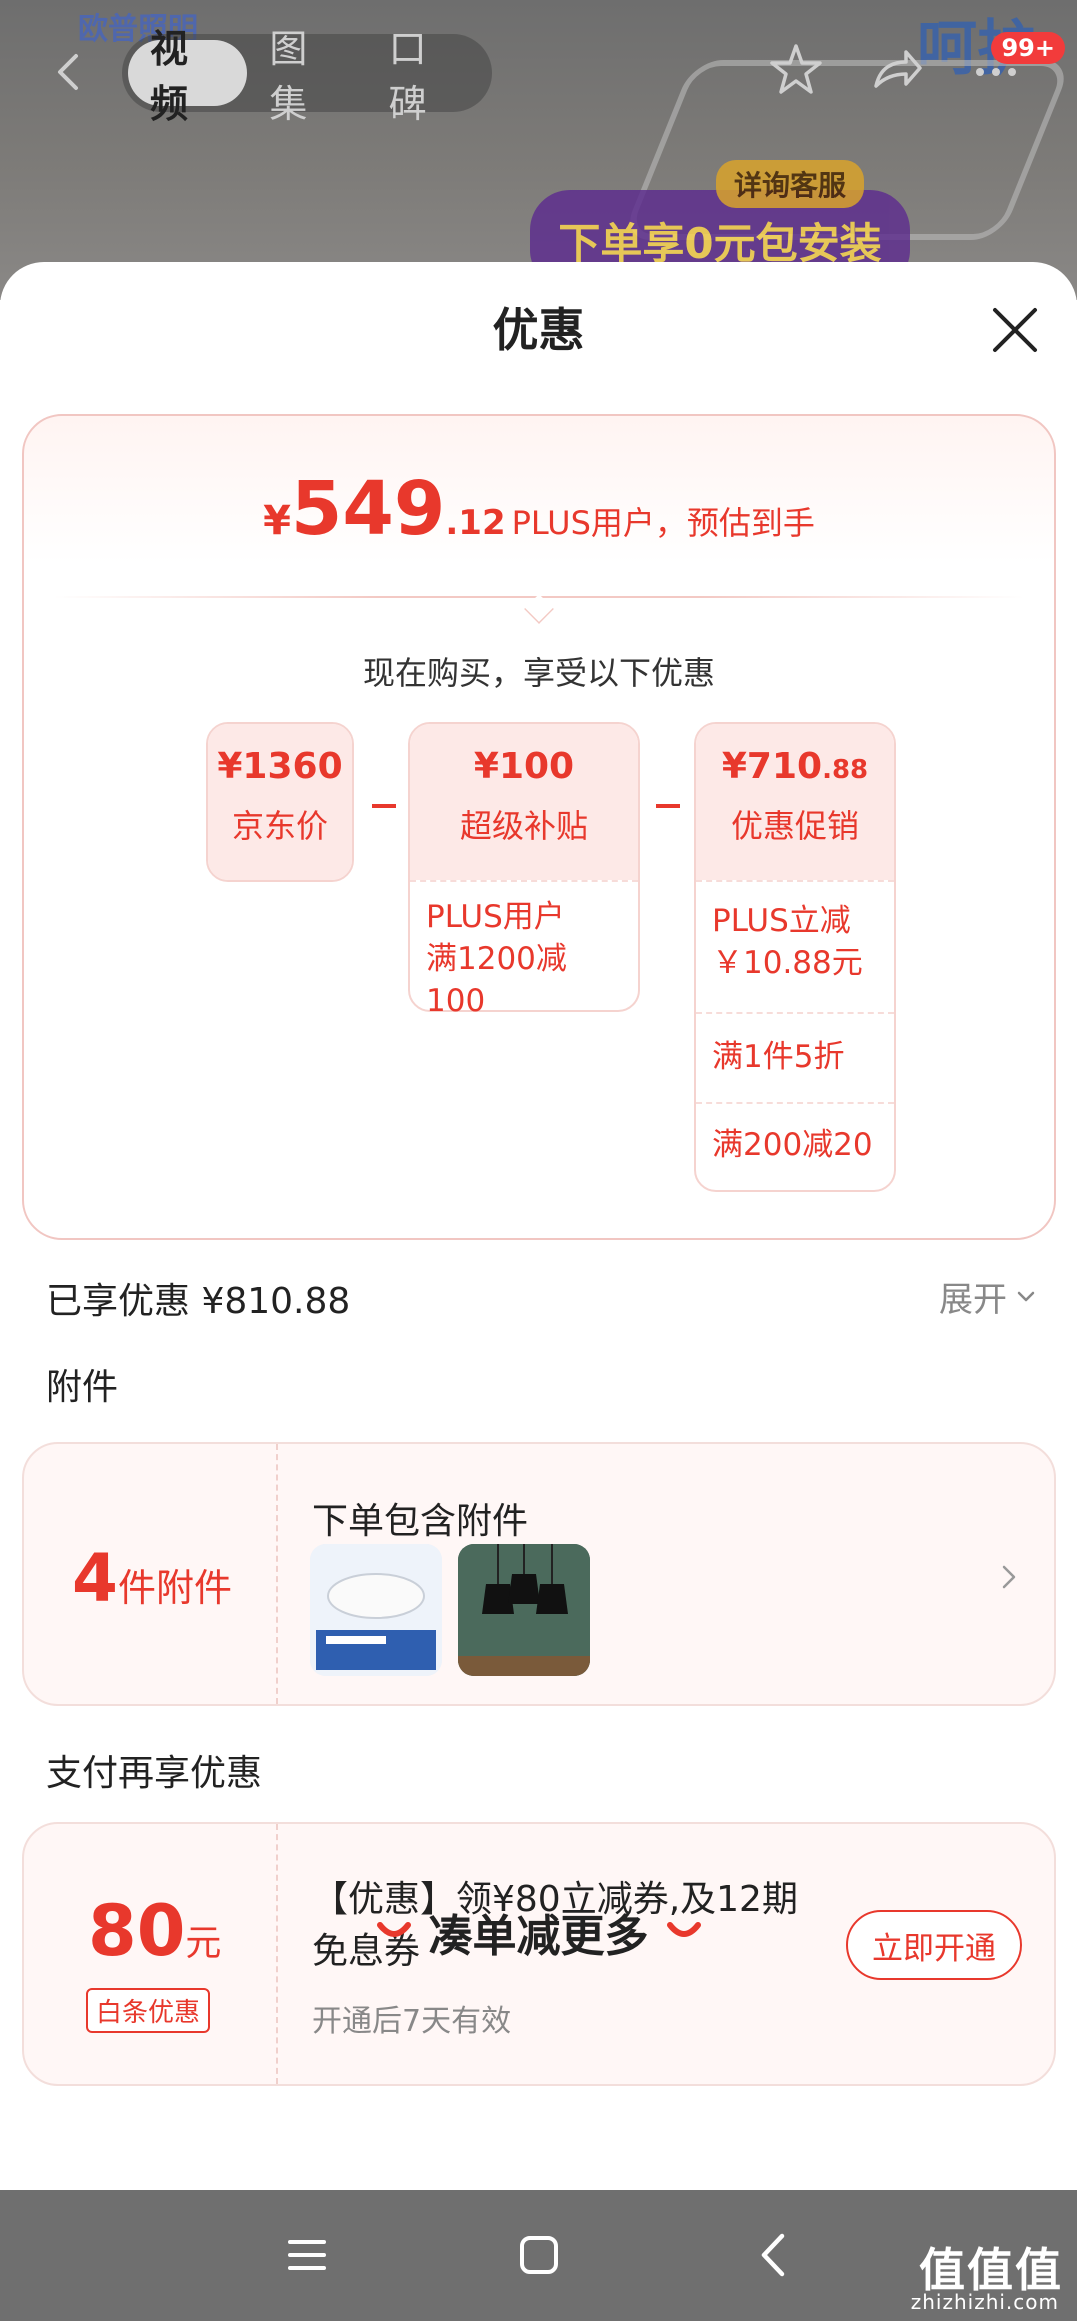  What do you see at coordinates (663, 523) in the screenshot?
I see `price-note: PLUS用户，预估到手` at bounding box center [663, 523].